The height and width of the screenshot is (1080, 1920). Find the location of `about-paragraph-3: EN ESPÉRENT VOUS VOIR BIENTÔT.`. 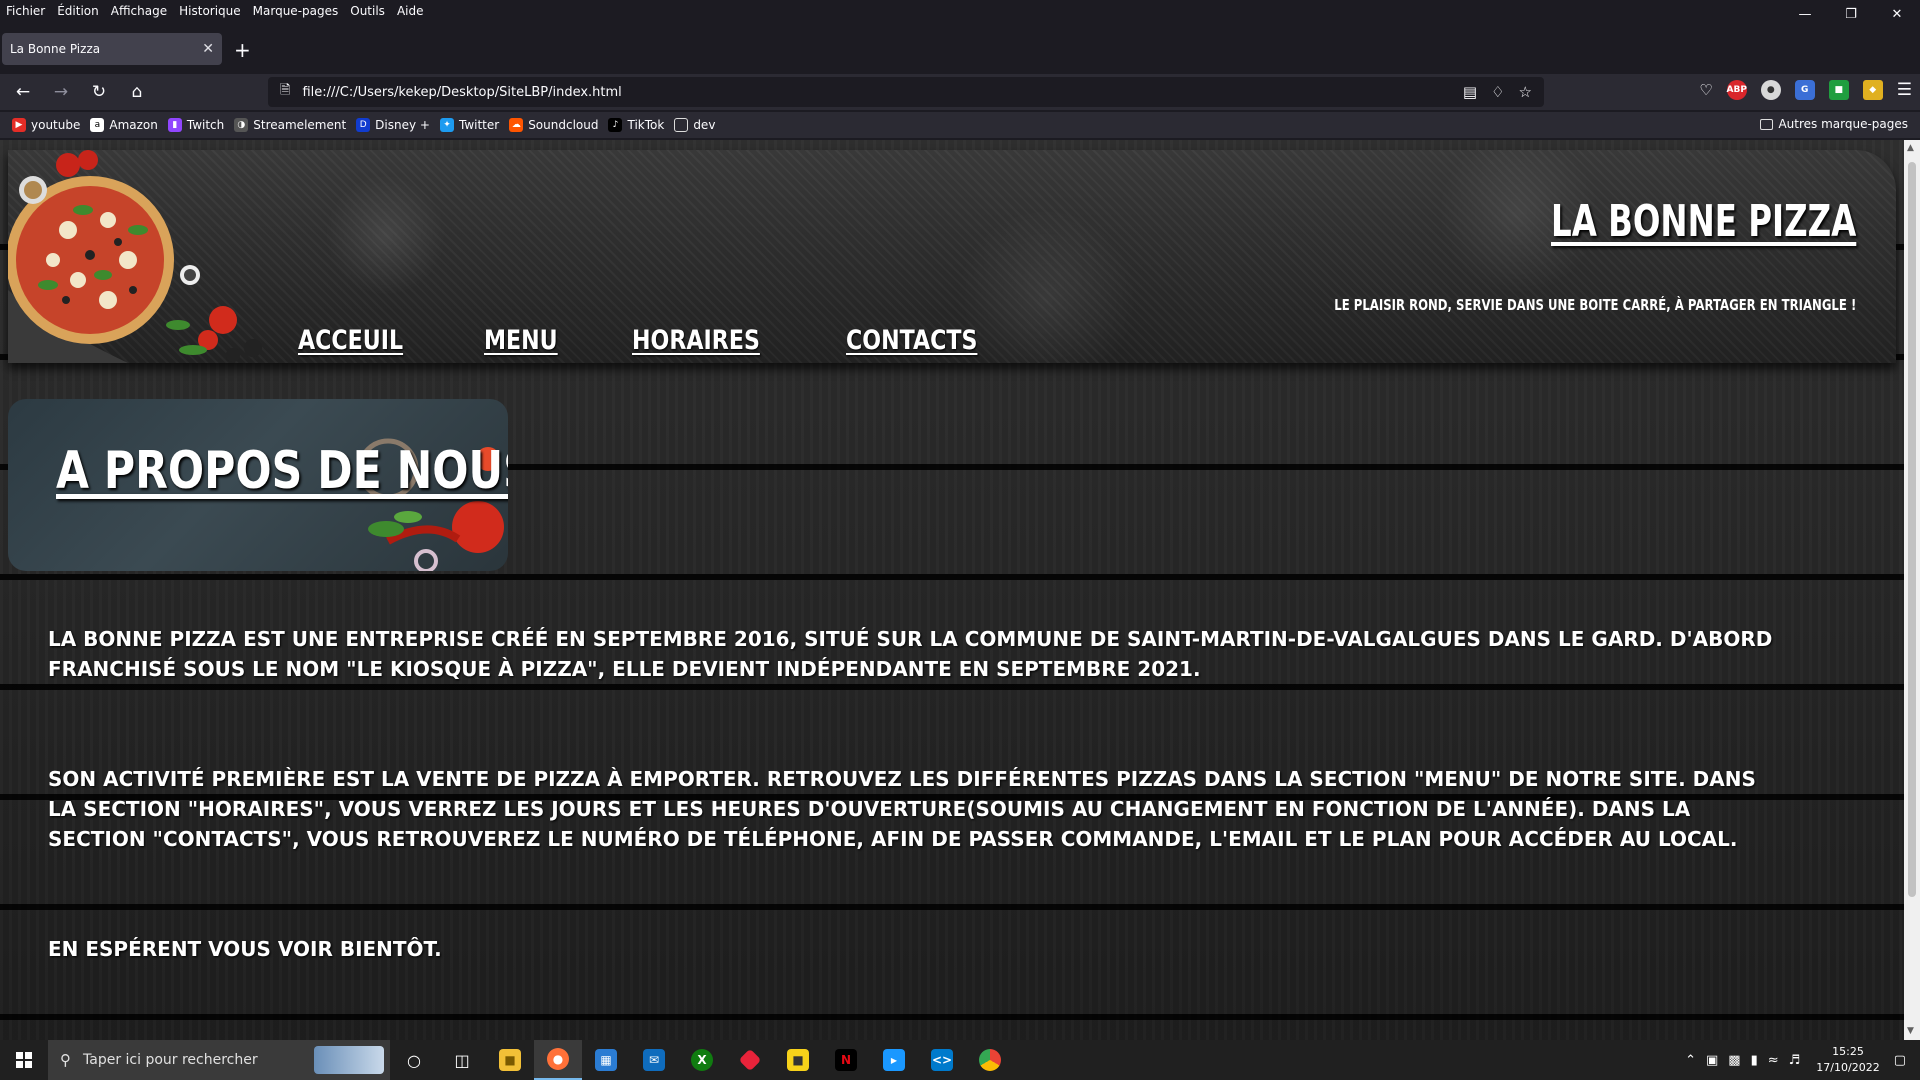

about-paragraph-3: EN ESPÉRENT VOUS VOIR BIENTÔT. is located at coordinates (245, 949).